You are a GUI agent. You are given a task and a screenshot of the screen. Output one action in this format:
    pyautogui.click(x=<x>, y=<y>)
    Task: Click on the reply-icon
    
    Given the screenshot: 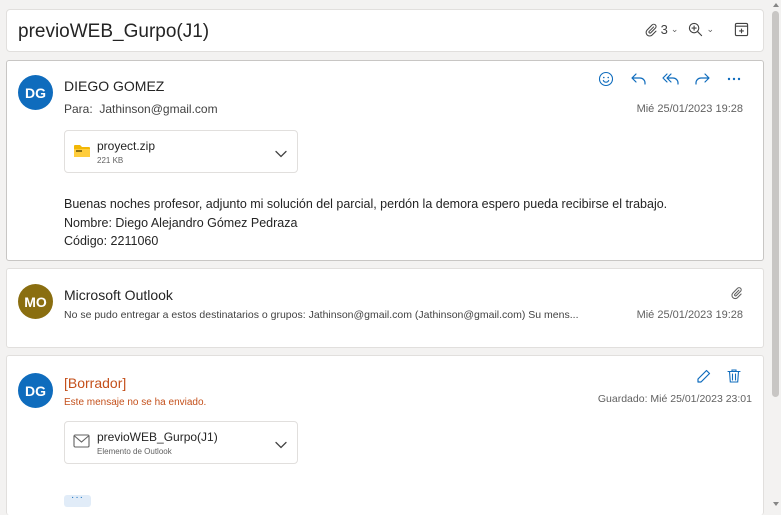 What is the action you would take?
    pyautogui.click(x=638, y=81)
    